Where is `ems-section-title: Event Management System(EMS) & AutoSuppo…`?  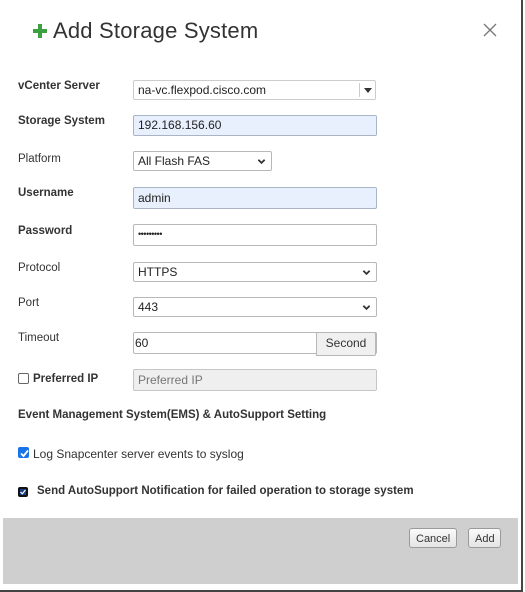 ems-section-title: Event Management System(EMS) & AutoSuppo… is located at coordinates (172, 415).